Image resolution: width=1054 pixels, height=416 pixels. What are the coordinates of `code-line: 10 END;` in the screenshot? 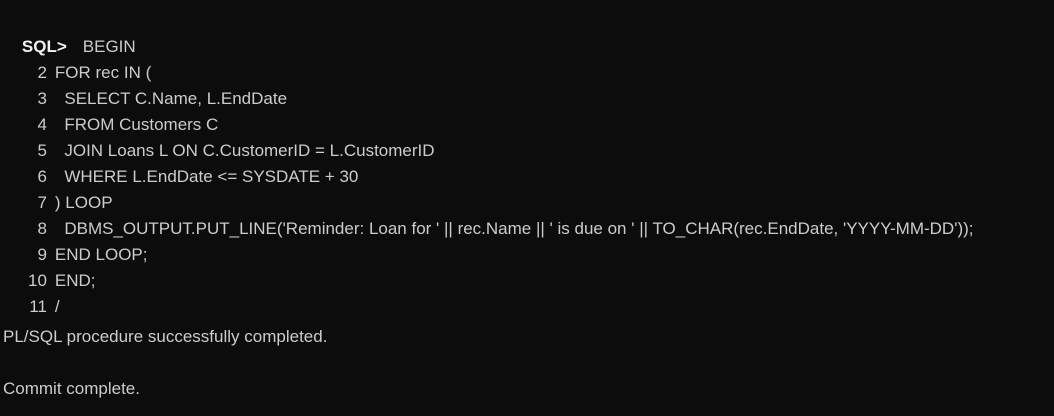 It's located at (49, 269).